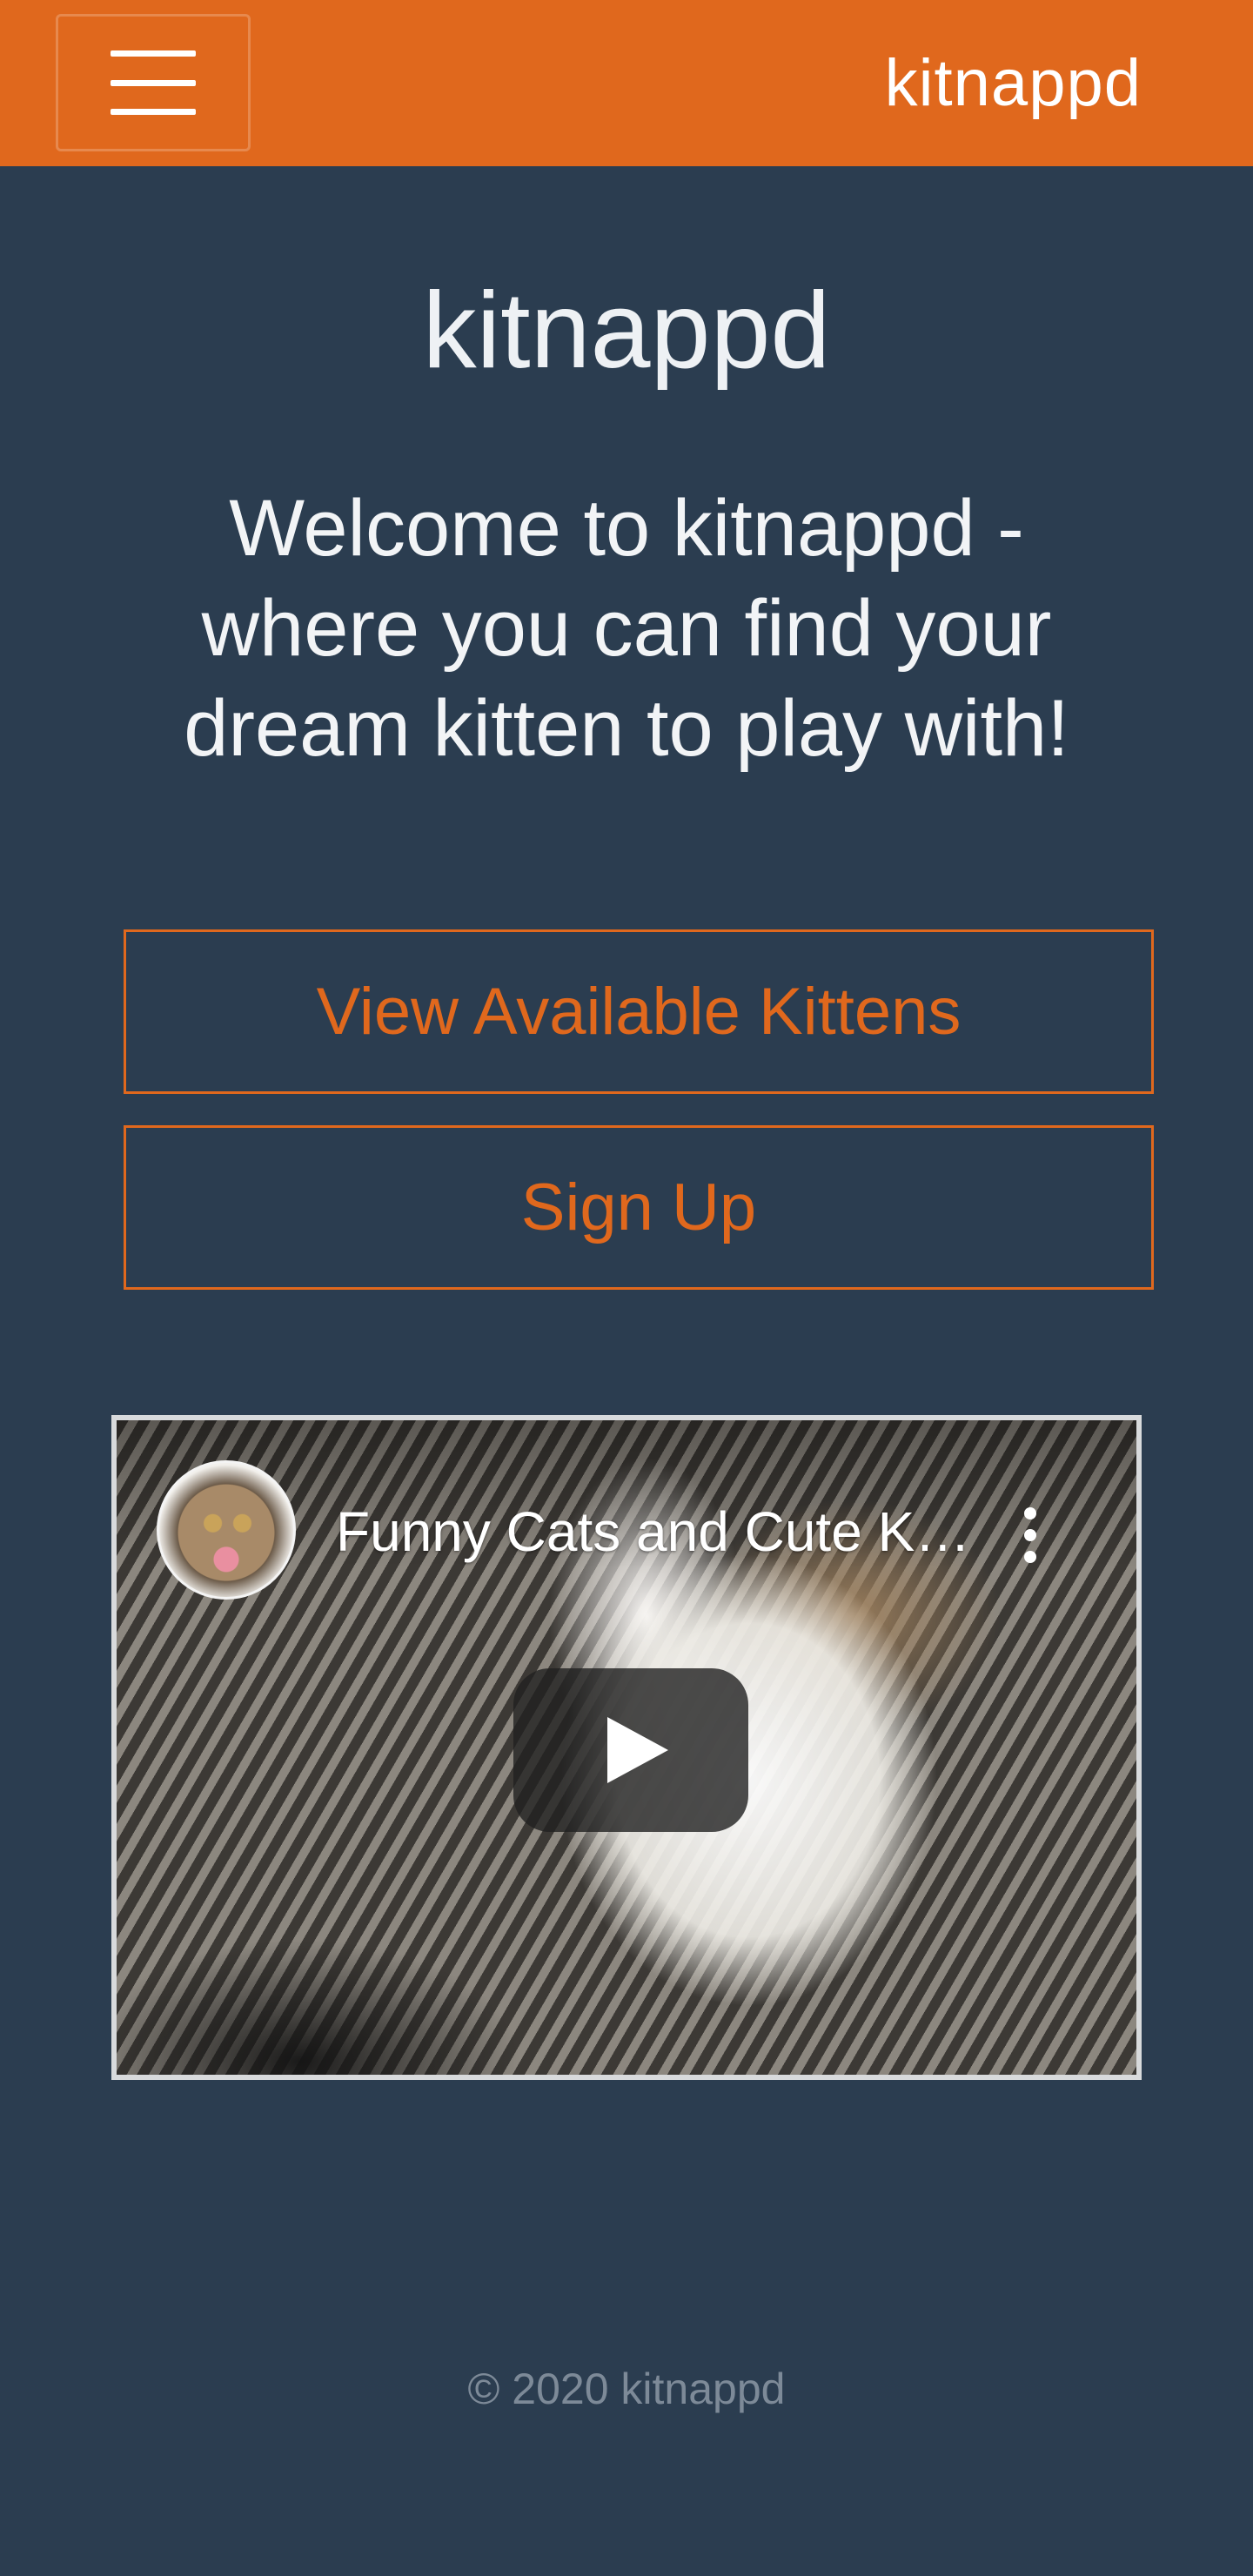 This screenshot has width=1253, height=2576. I want to click on page-title: kitnappd, so click(626, 331).